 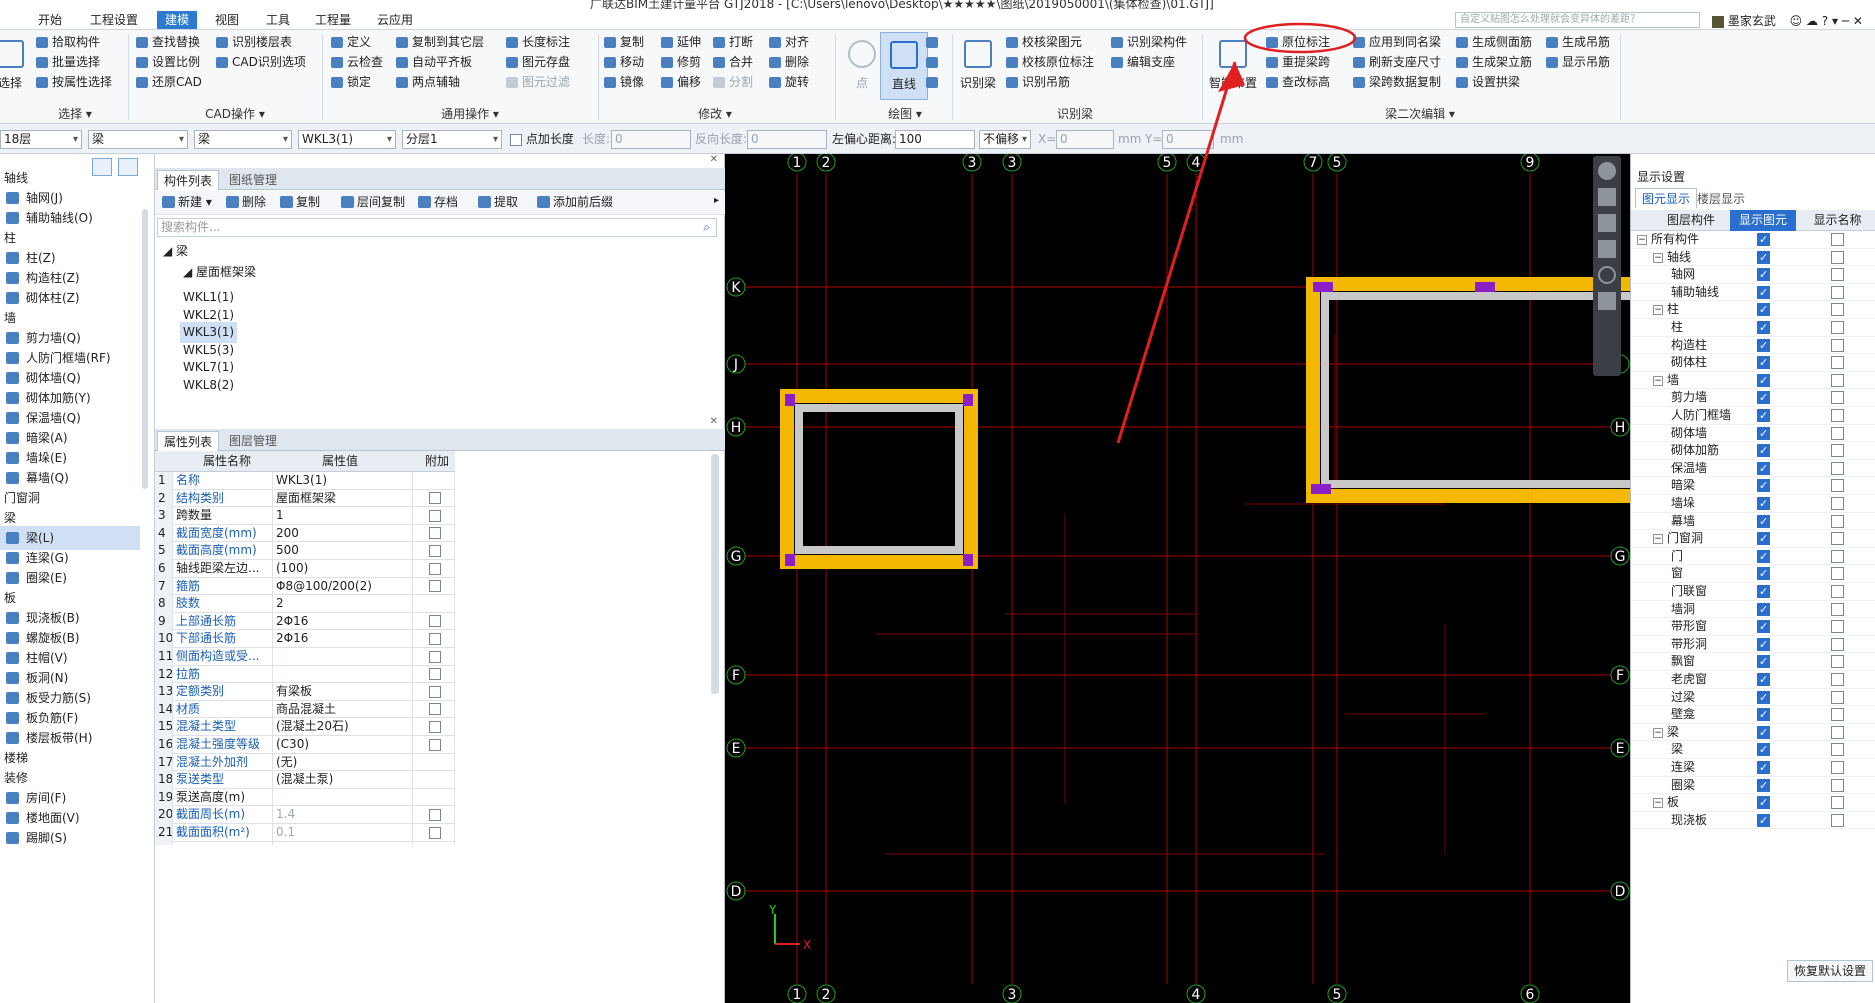 I want to click on element-filter-button: 图元过滤, so click(x=537, y=82).